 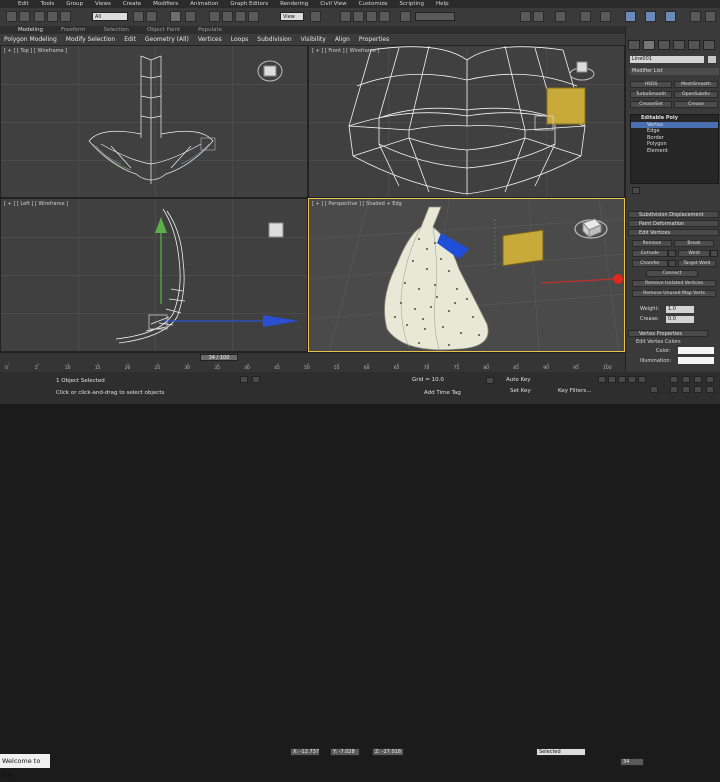 I want to click on ribbon-modify-selection: Modify Selection, so click(x=90, y=39).